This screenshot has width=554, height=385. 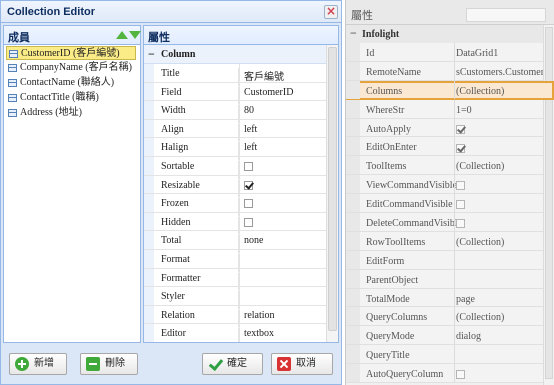 What do you see at coordinates (232, 364) in the screenshot?
I see `ok-button: 確定` at bounding box center [232, 364].